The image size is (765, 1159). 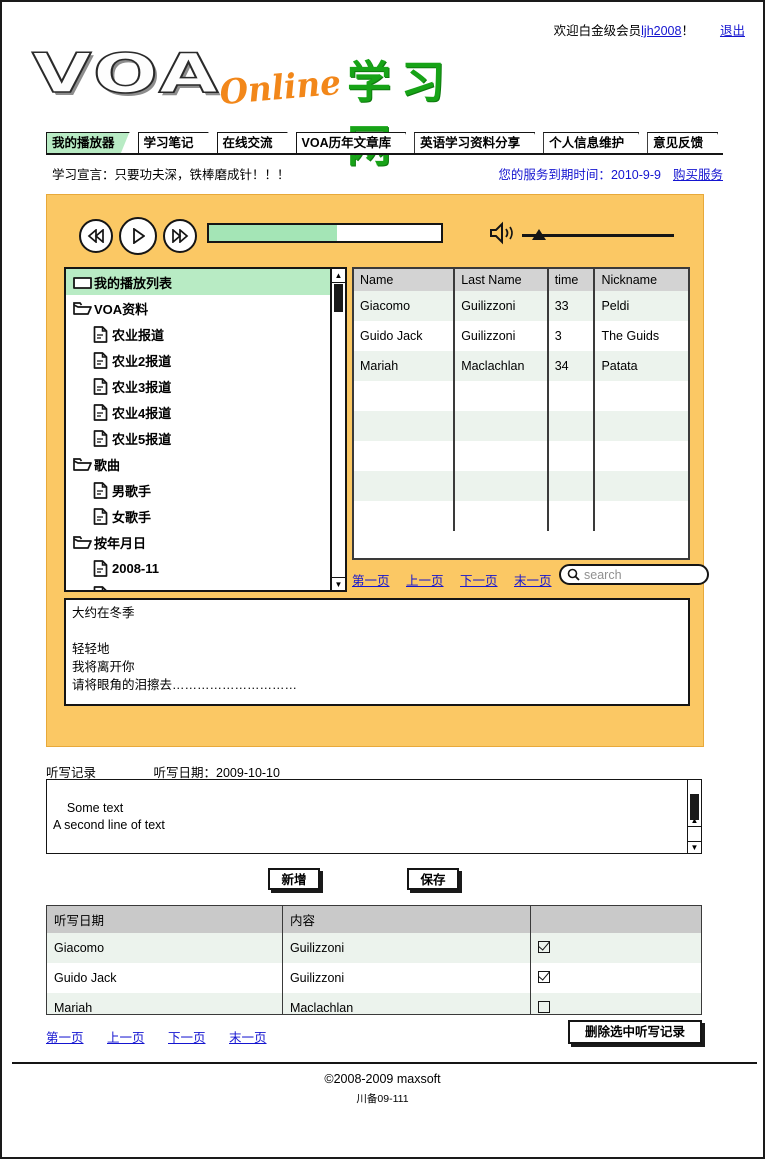 What do you see at coordinates (635, 1032) in the screenshot?
I see `delete-records-button: 删除选中听写记录` at bounding box center [635, 1032].